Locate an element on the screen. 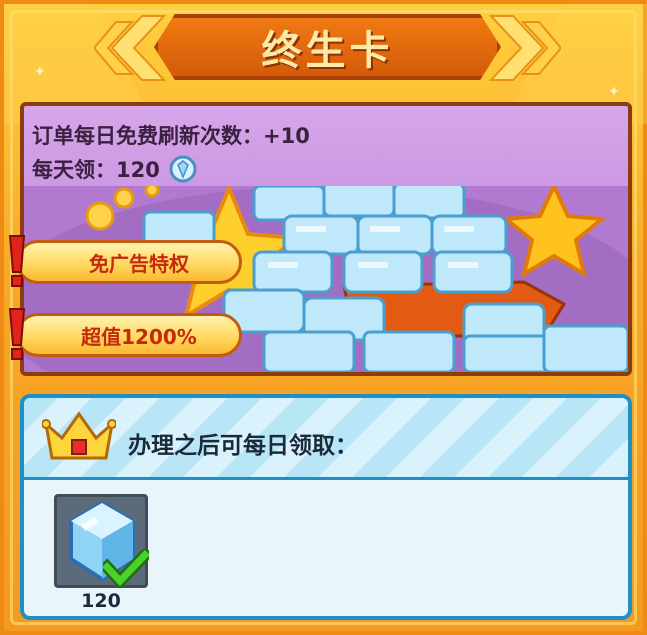  daily-reward-text: 每天领：120 is located at coordinates (114, 169).